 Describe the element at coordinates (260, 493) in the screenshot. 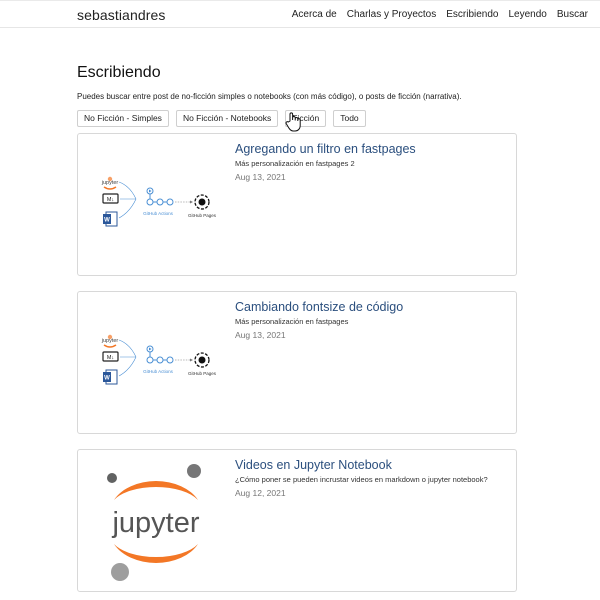

I see `post-date: Aug 12, 2021` at that location.